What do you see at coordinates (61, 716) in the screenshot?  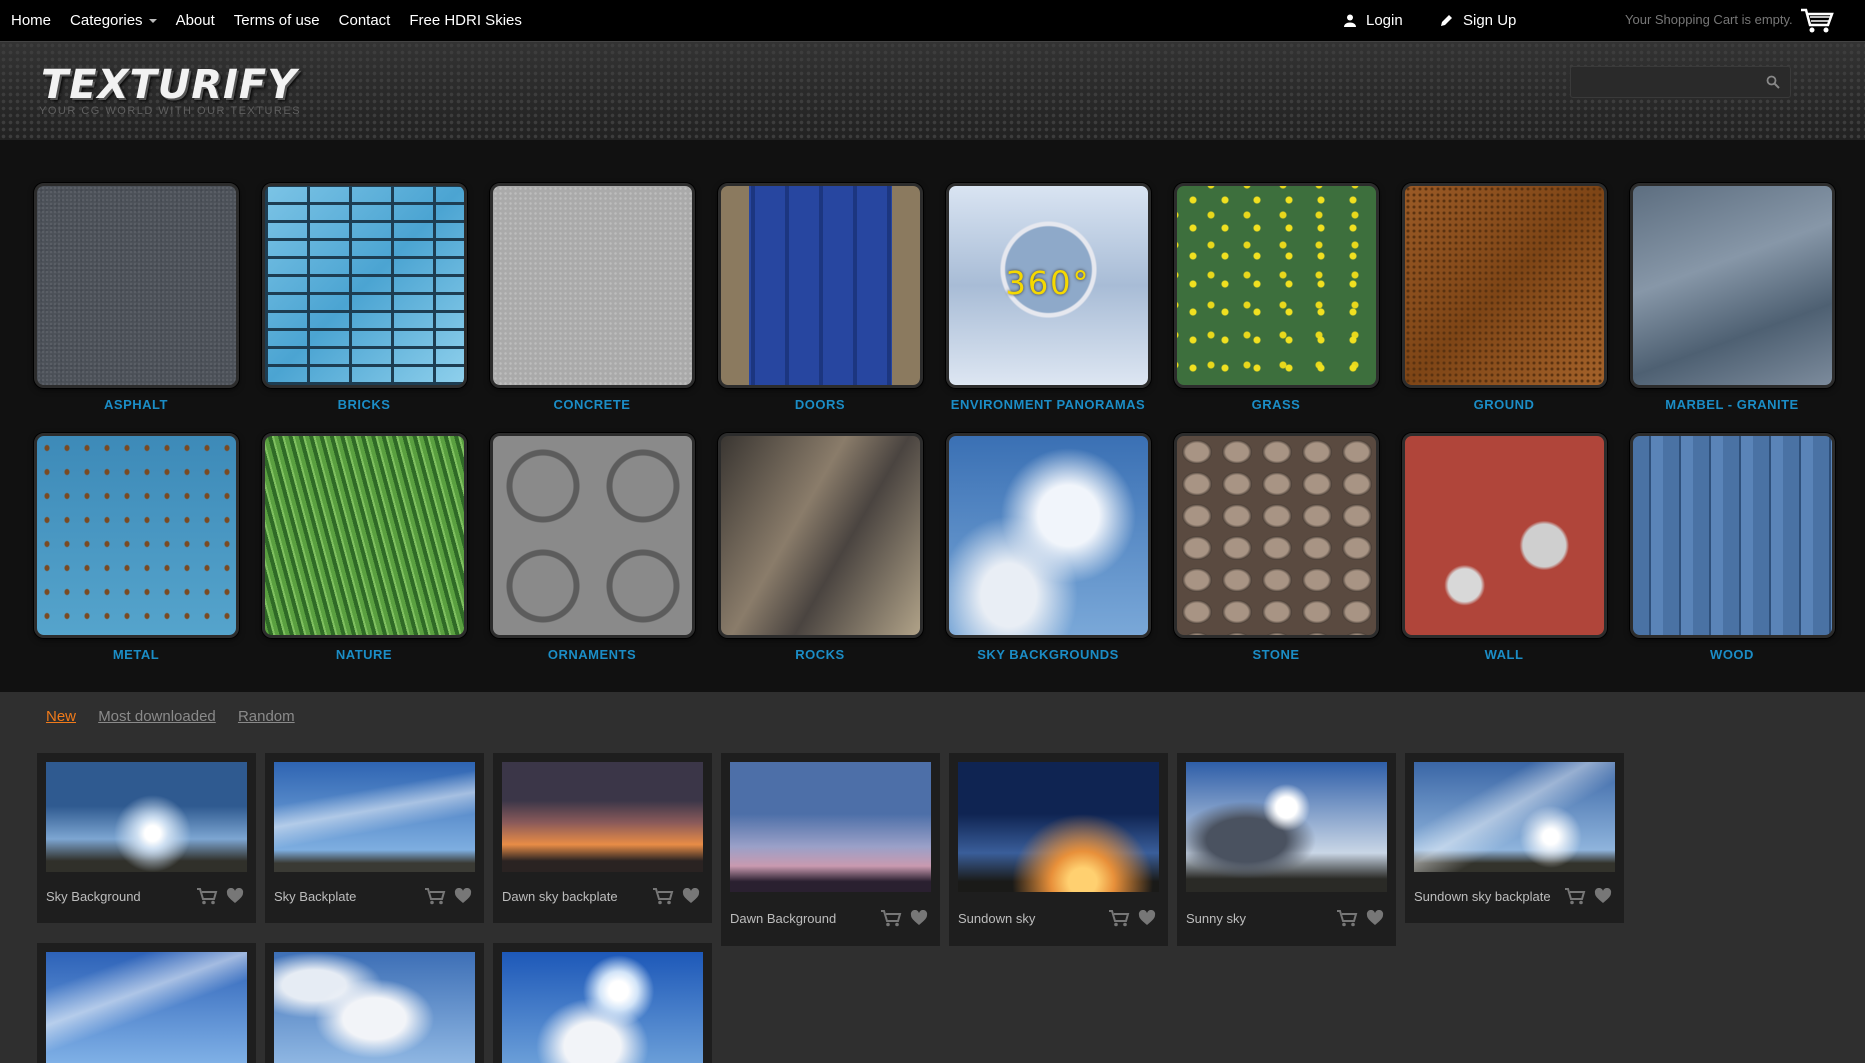 I see `tab-new: New` at bounding box center [61, 716].